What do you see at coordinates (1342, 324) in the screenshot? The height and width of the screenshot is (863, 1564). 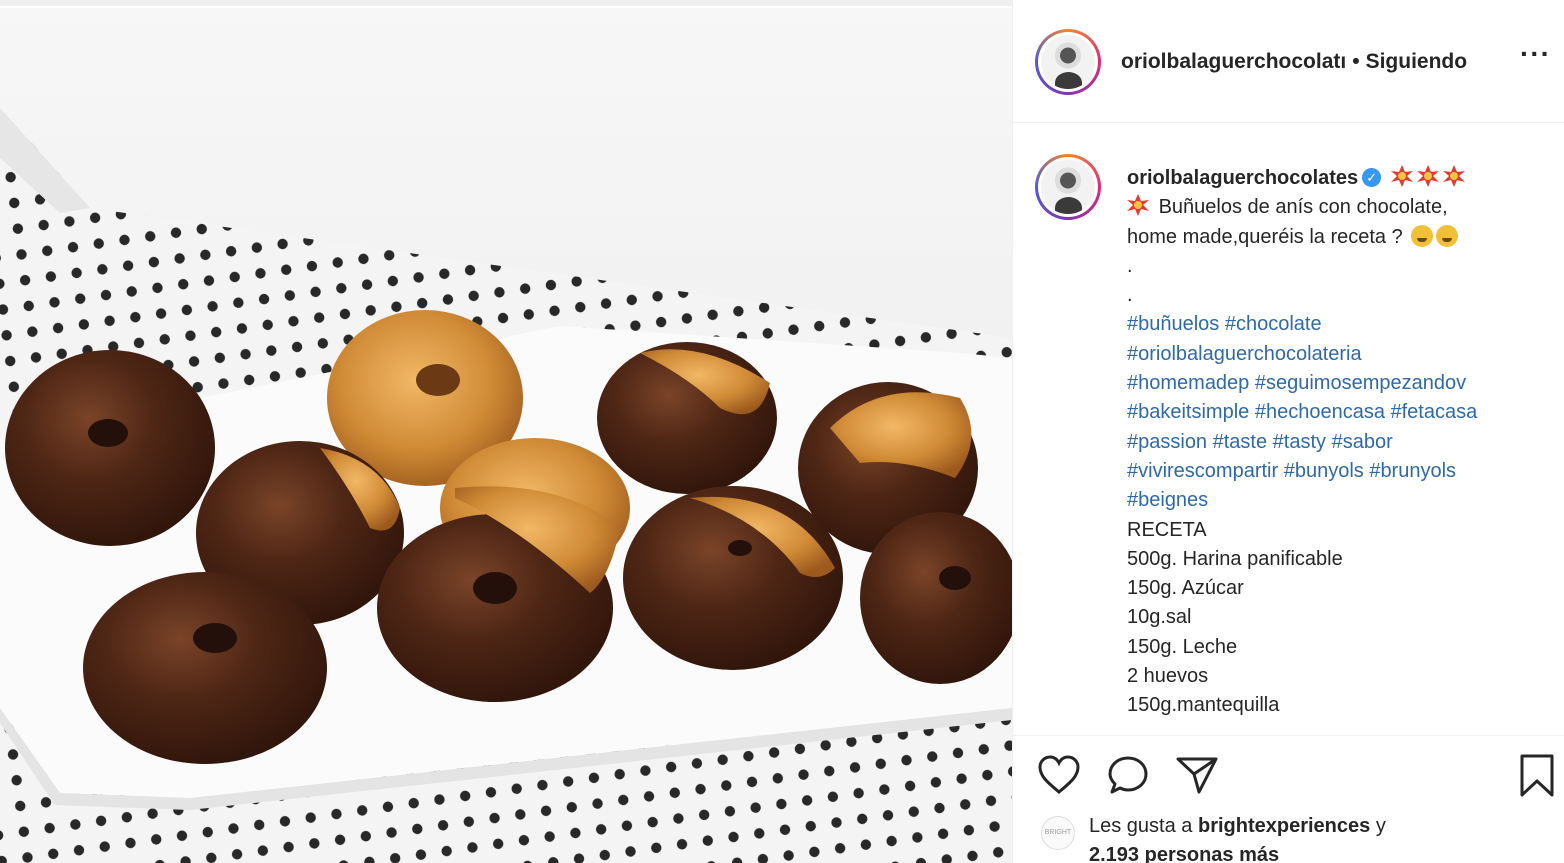 I see `hashtag-line: #buñuelos #chocolate` at bounding box center [1342, 324].